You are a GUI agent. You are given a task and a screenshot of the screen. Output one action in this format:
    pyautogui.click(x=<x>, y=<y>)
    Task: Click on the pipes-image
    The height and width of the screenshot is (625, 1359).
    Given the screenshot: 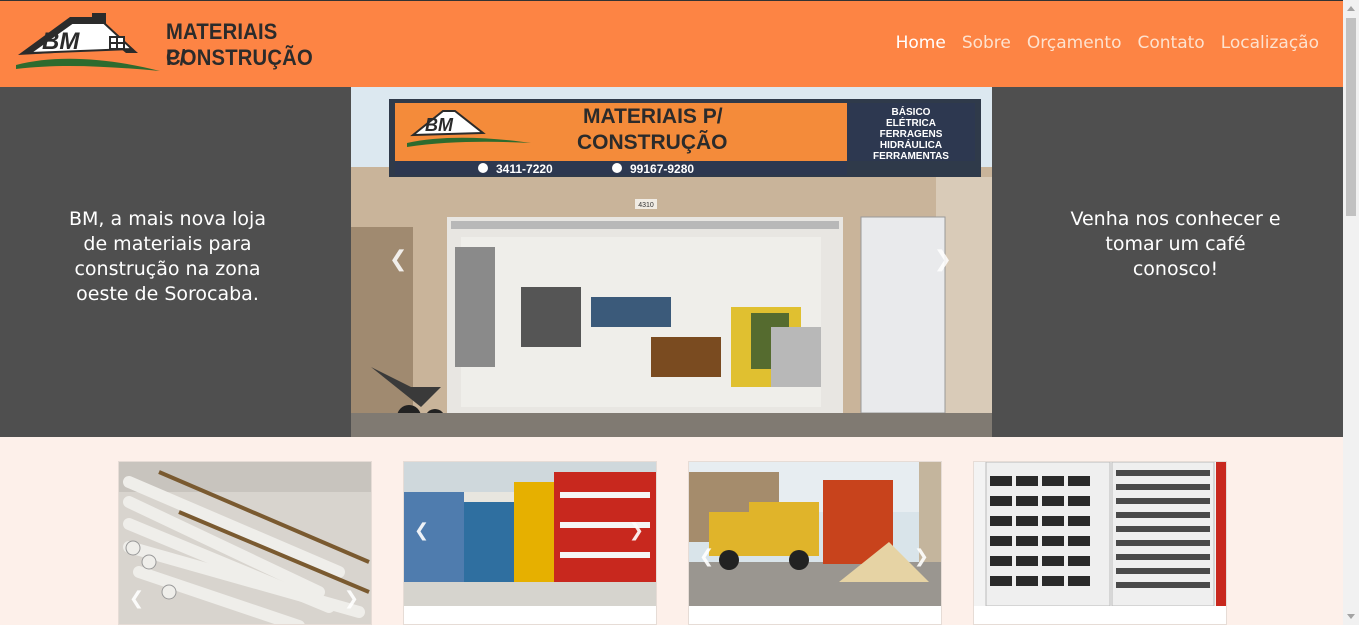 What is the action you would take?
    pyautogui.click(x=245, y=543)
    